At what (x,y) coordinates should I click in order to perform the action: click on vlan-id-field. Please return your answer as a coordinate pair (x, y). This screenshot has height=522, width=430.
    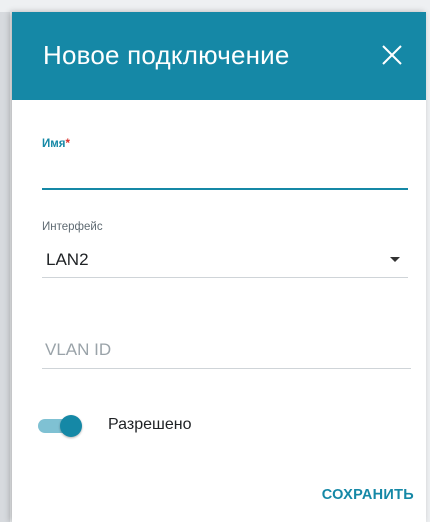
    Looking at the image, I should click on (226, 351).